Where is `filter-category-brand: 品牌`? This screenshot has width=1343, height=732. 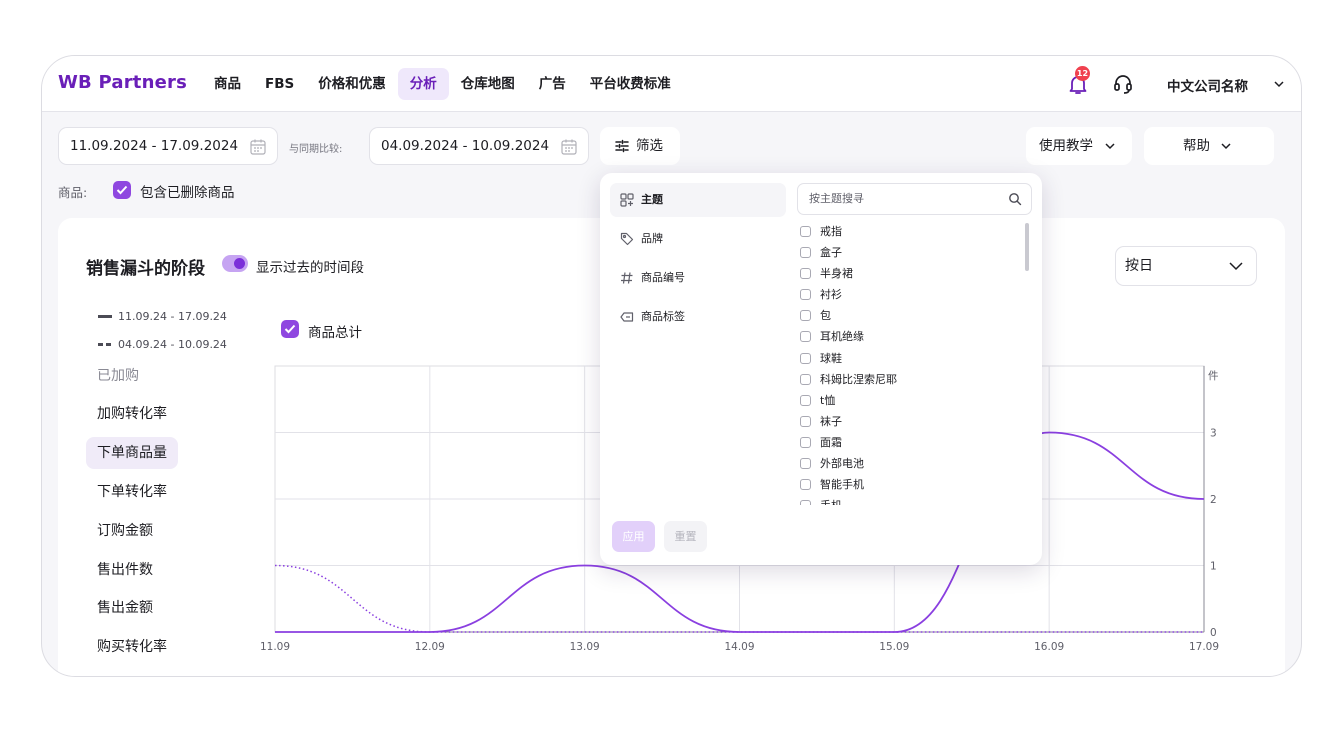 filter-category-brand: 品牌 is located at coordinates (698, 239).